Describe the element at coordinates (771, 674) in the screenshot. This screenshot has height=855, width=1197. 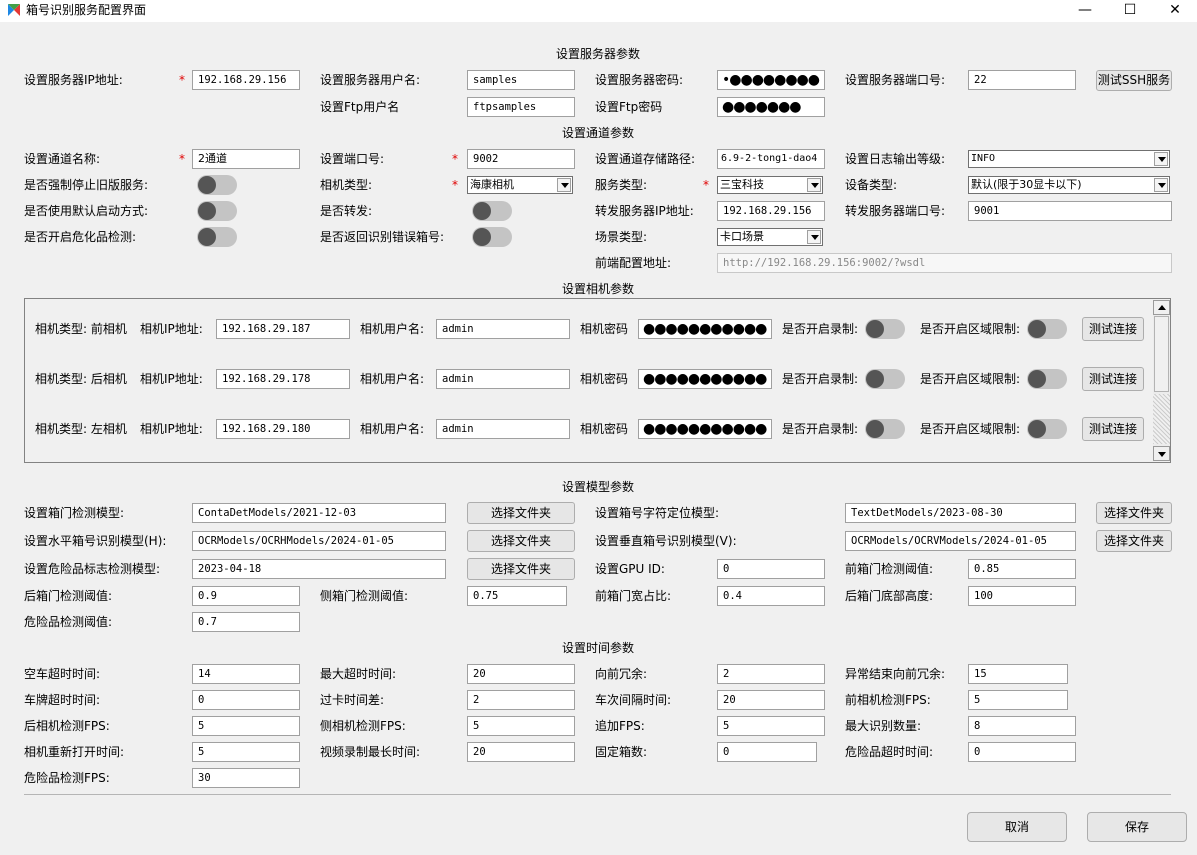
I see `forward-redundancy-input: 2` at that location.